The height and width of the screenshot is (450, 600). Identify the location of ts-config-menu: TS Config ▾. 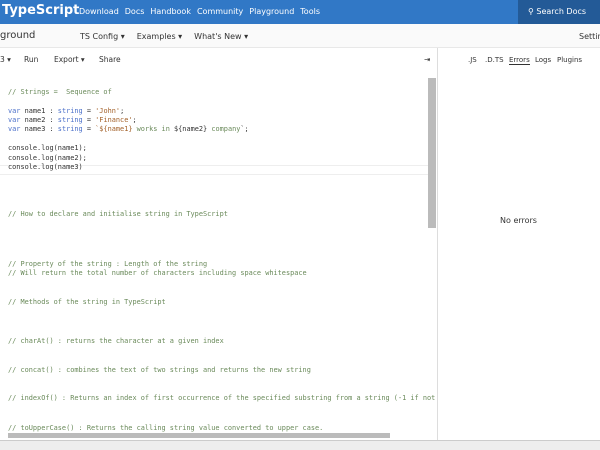
(102, 36).